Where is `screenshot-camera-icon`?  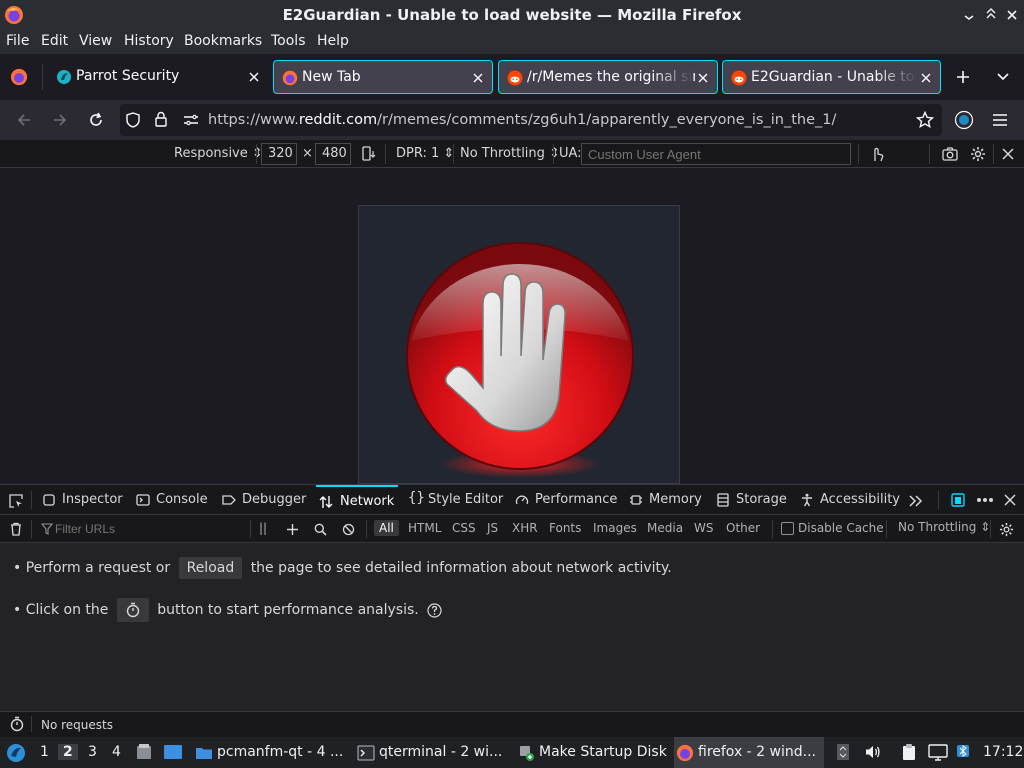 screenshot-camera-icon is located at coordinates (950, 154).